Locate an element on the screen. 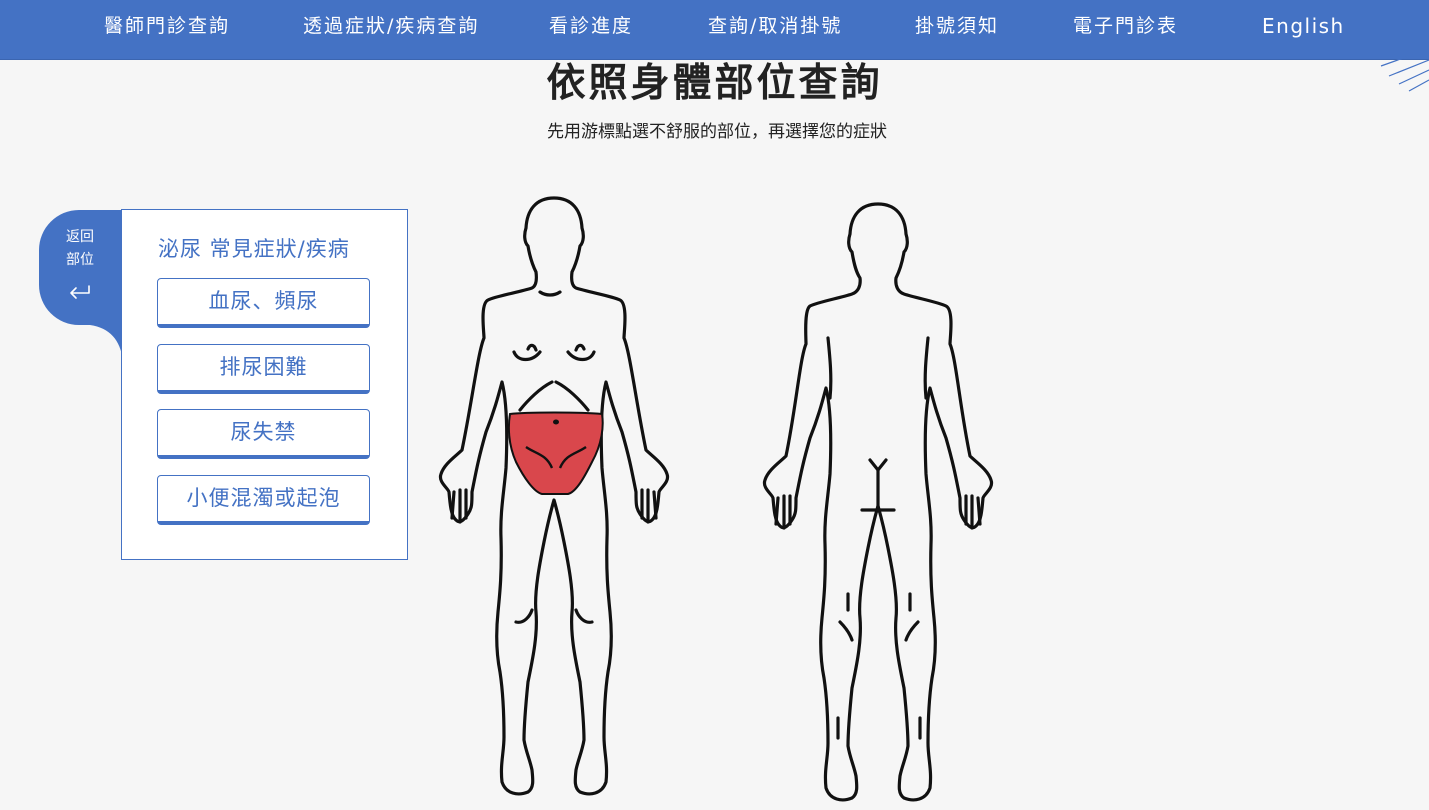 Image resolution: width=1429 pixels, height=810 pixels. page-subtitle: 先用游標點選不舒服的部位，再選擇您的症狀 is located at coordinates (717, 132).